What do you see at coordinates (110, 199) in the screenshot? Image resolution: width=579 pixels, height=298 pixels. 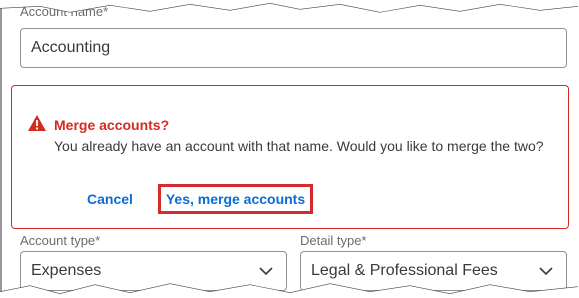 I see `cancel-button: Cancel` at bounding box center [110, 199].